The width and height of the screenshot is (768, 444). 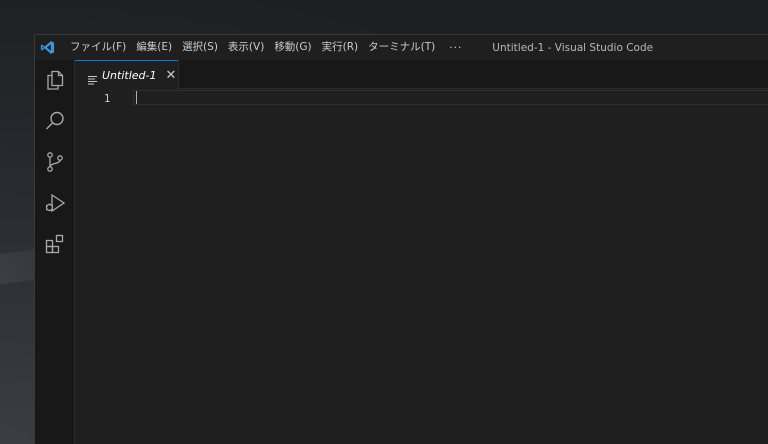 What do you see at coordinates (48, 48) in the screenshot?
I see `vscode-logo-icon` at bounding box center [48, 48].